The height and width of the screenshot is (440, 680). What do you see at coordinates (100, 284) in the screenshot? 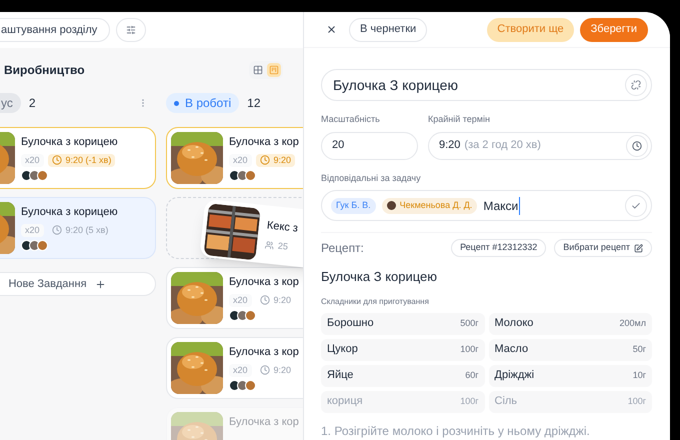
I see `plus-icon` at bounding box center [100, 284].